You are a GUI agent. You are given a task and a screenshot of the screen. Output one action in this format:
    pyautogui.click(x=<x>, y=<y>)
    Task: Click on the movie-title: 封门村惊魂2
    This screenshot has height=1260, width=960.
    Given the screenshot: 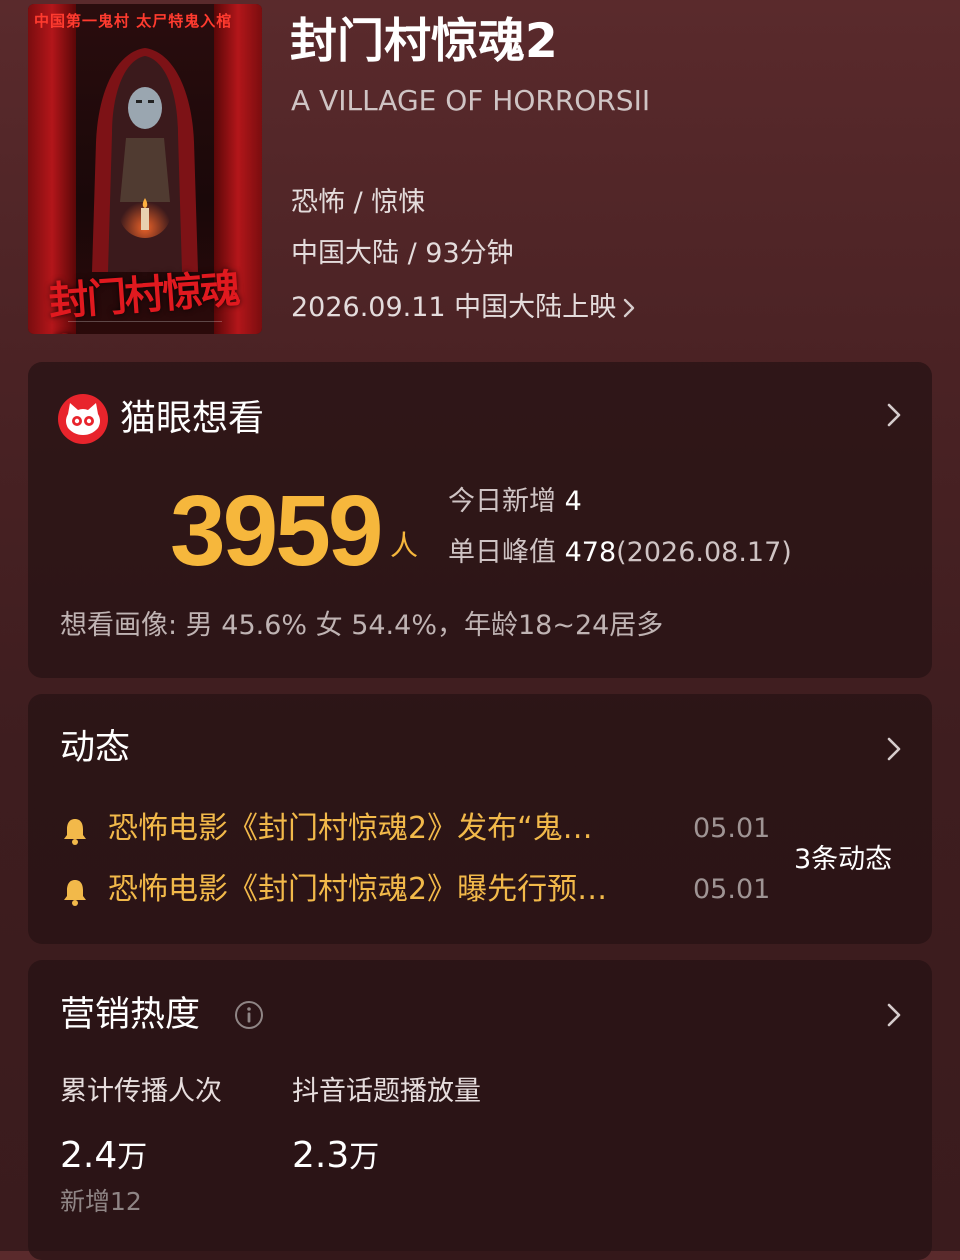 What is the action you would take?
    pyautogui.click(x=424, y=41)
    